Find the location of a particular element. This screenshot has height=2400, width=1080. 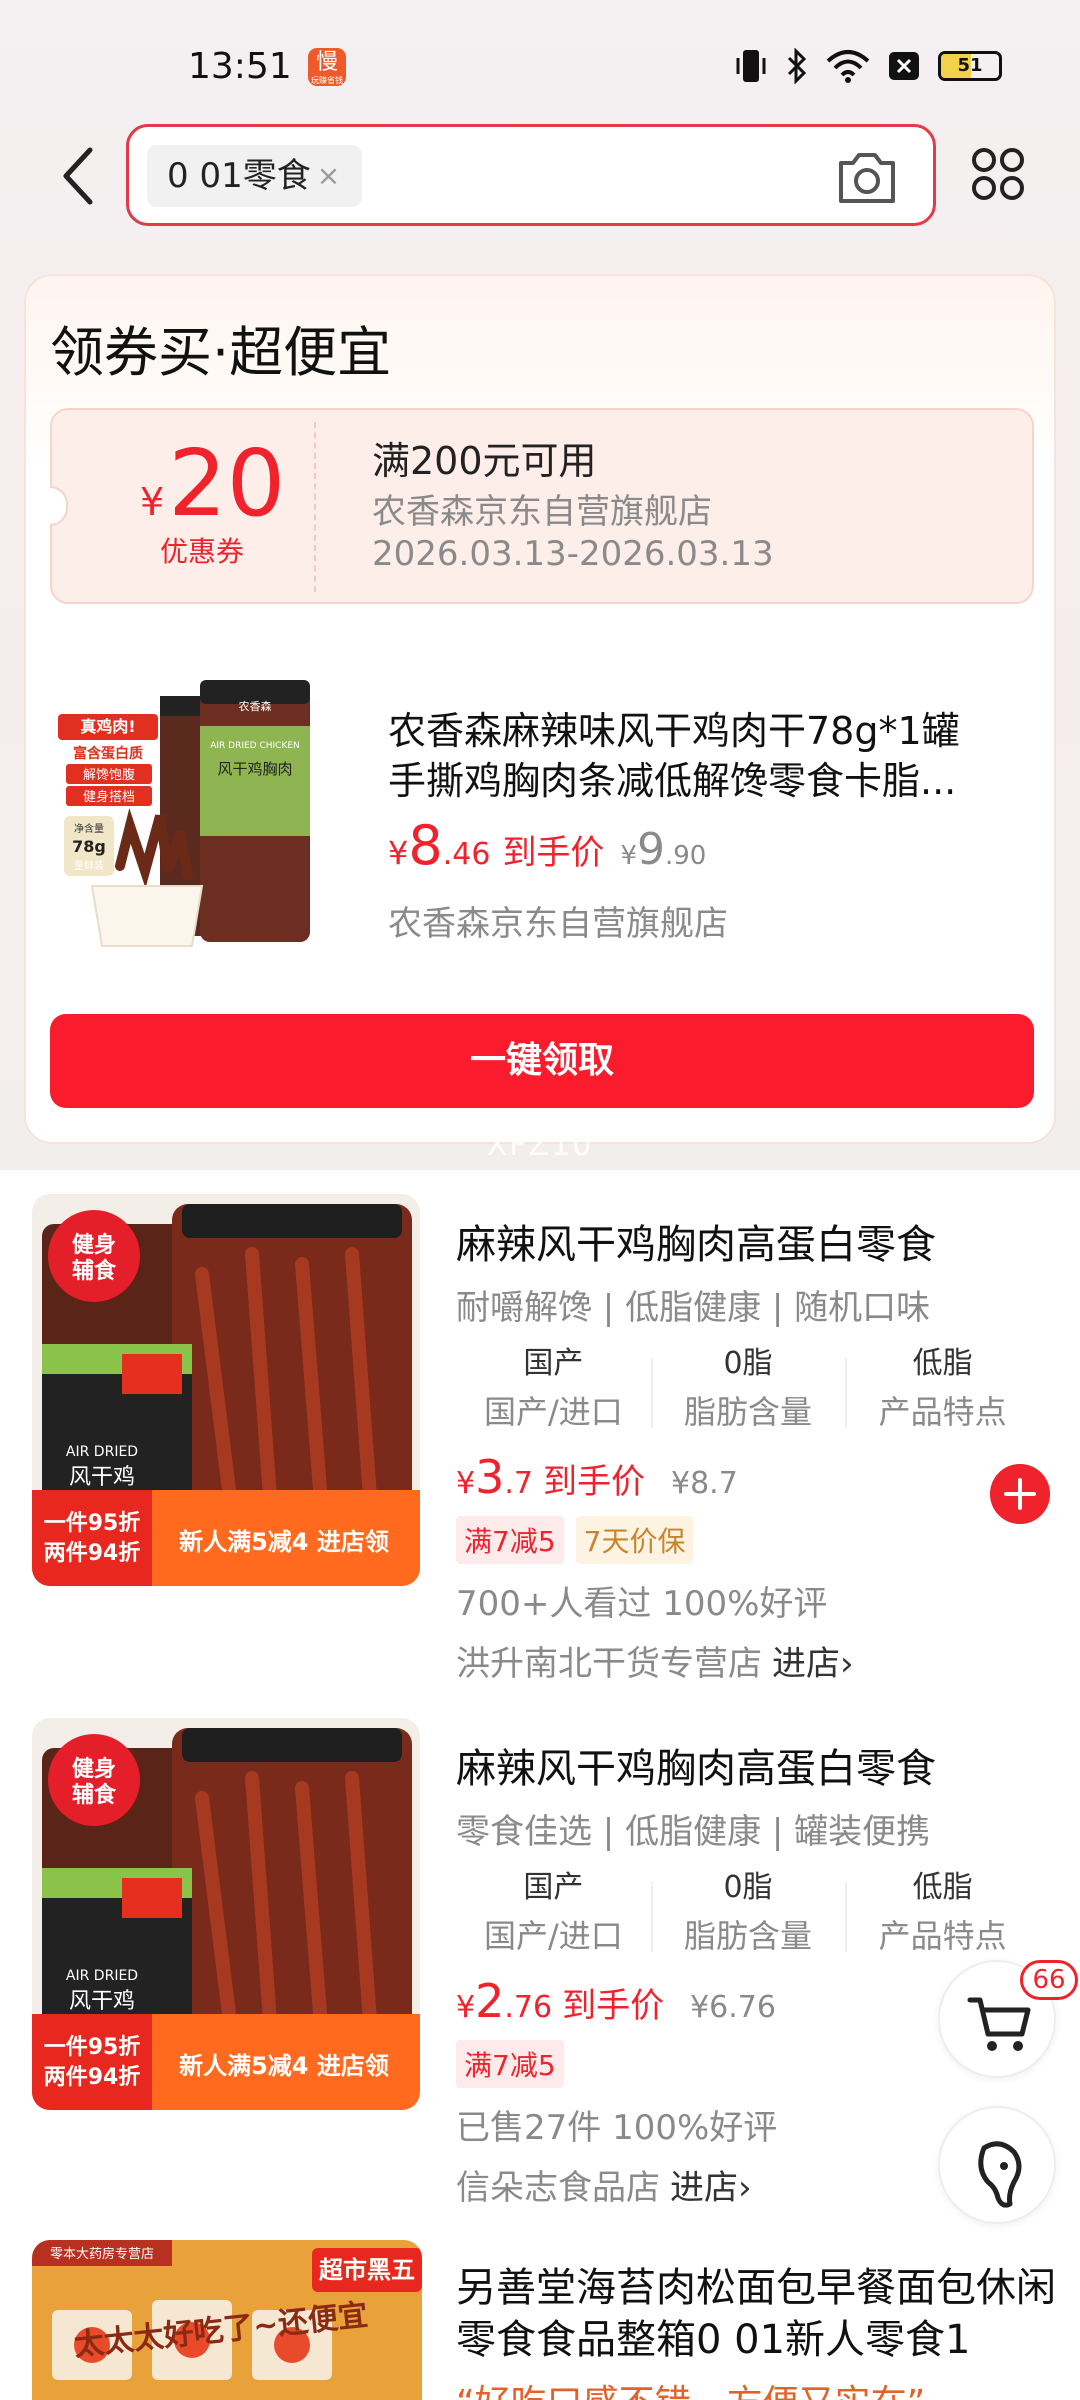

svg-text: 风干鸡胸肉 is located at coordinates (254, 769).